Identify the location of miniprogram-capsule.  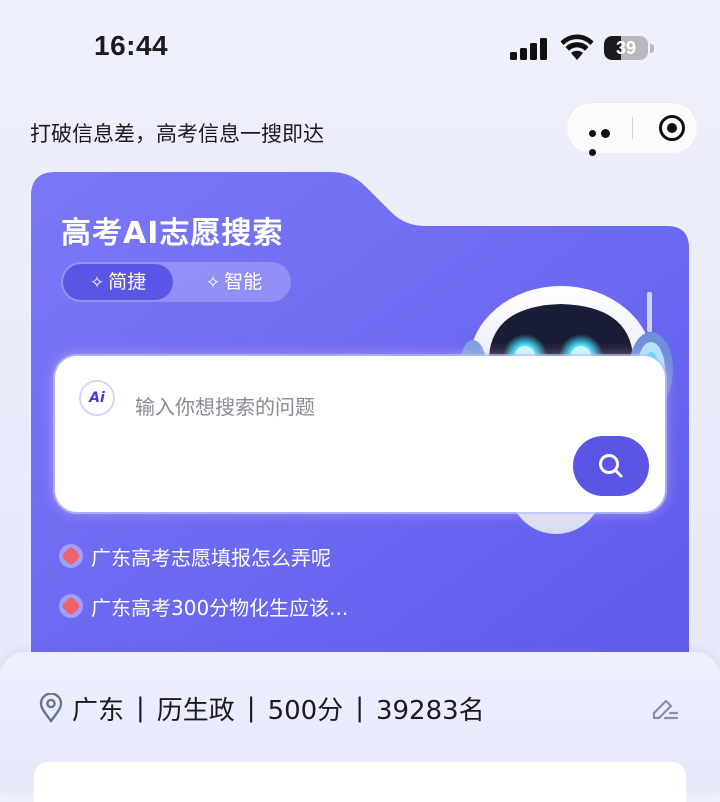
(632, 129).